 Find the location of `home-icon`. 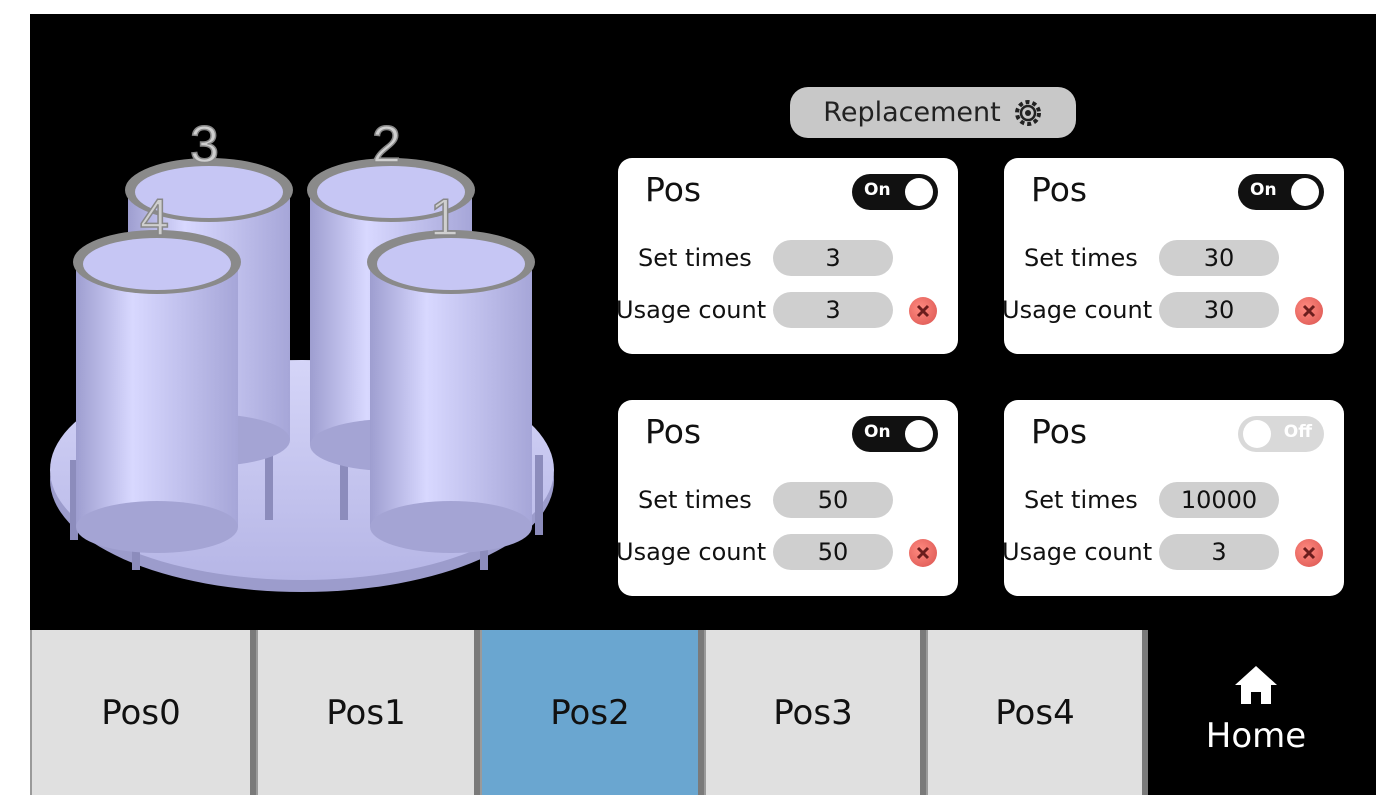

home-icon is located at coordinates (1256, 685).